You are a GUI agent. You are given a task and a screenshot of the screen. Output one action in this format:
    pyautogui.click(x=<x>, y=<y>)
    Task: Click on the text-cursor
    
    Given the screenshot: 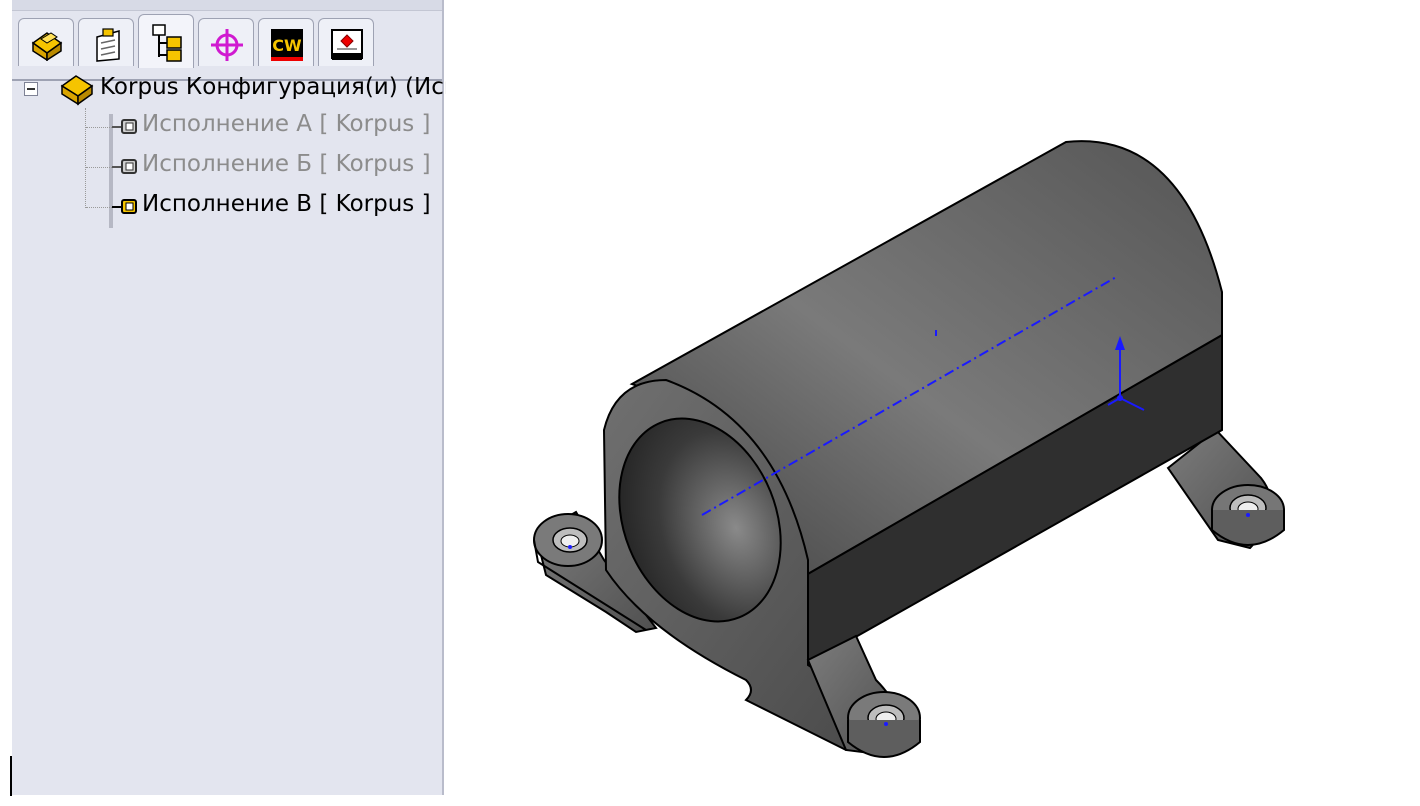 What is the action you would take?
    pyautogui.click(x=11, y=776)
    